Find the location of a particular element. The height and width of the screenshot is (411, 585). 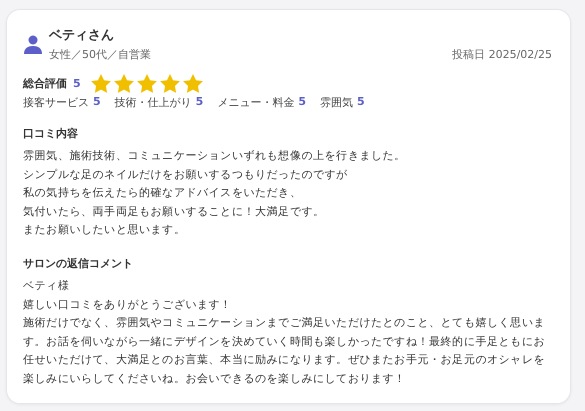

rating-item: 接客サービス 5 is located at coordinates (62, 102).